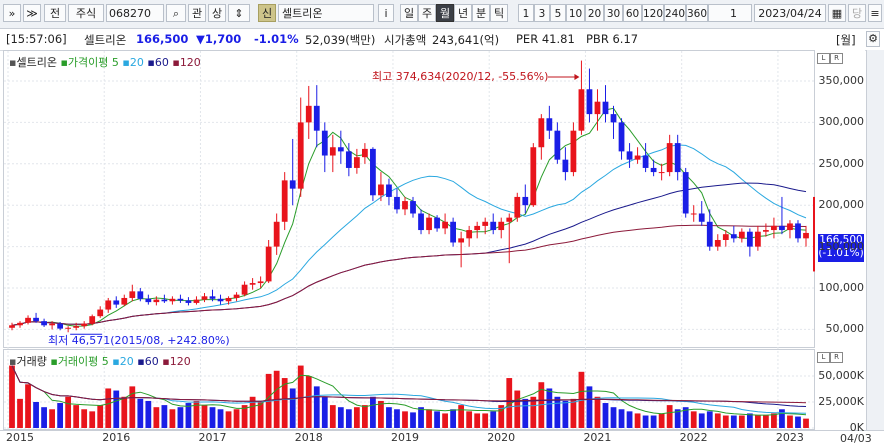 This screenshot has width=884, height=447. I want to click on x-axis-year: 2023, so click(789, 437).